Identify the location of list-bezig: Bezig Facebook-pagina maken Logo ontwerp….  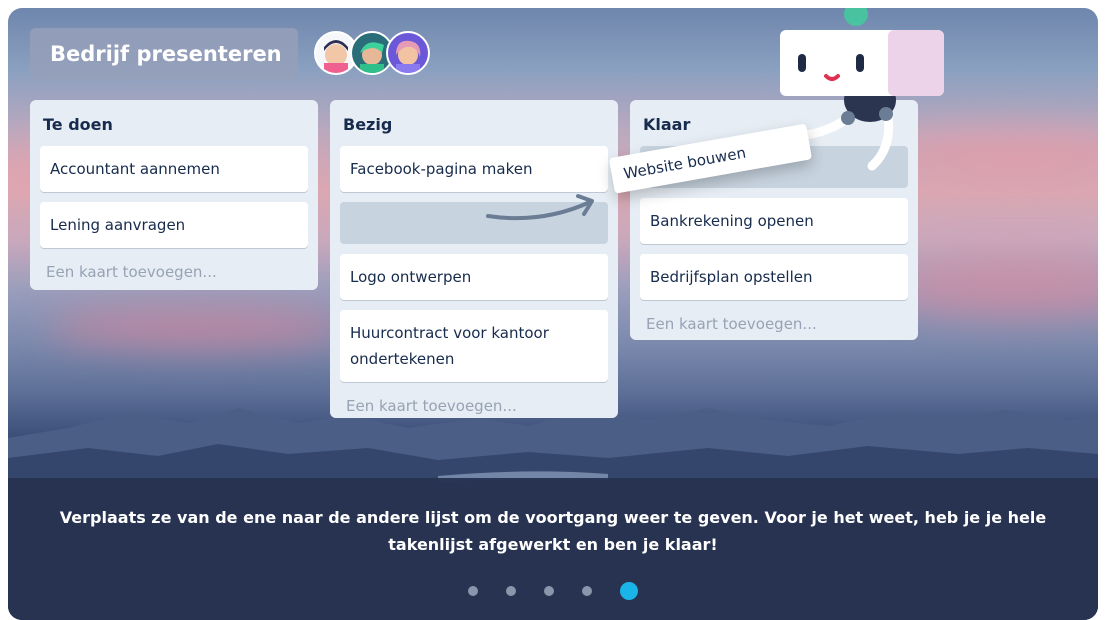
(474, 259).